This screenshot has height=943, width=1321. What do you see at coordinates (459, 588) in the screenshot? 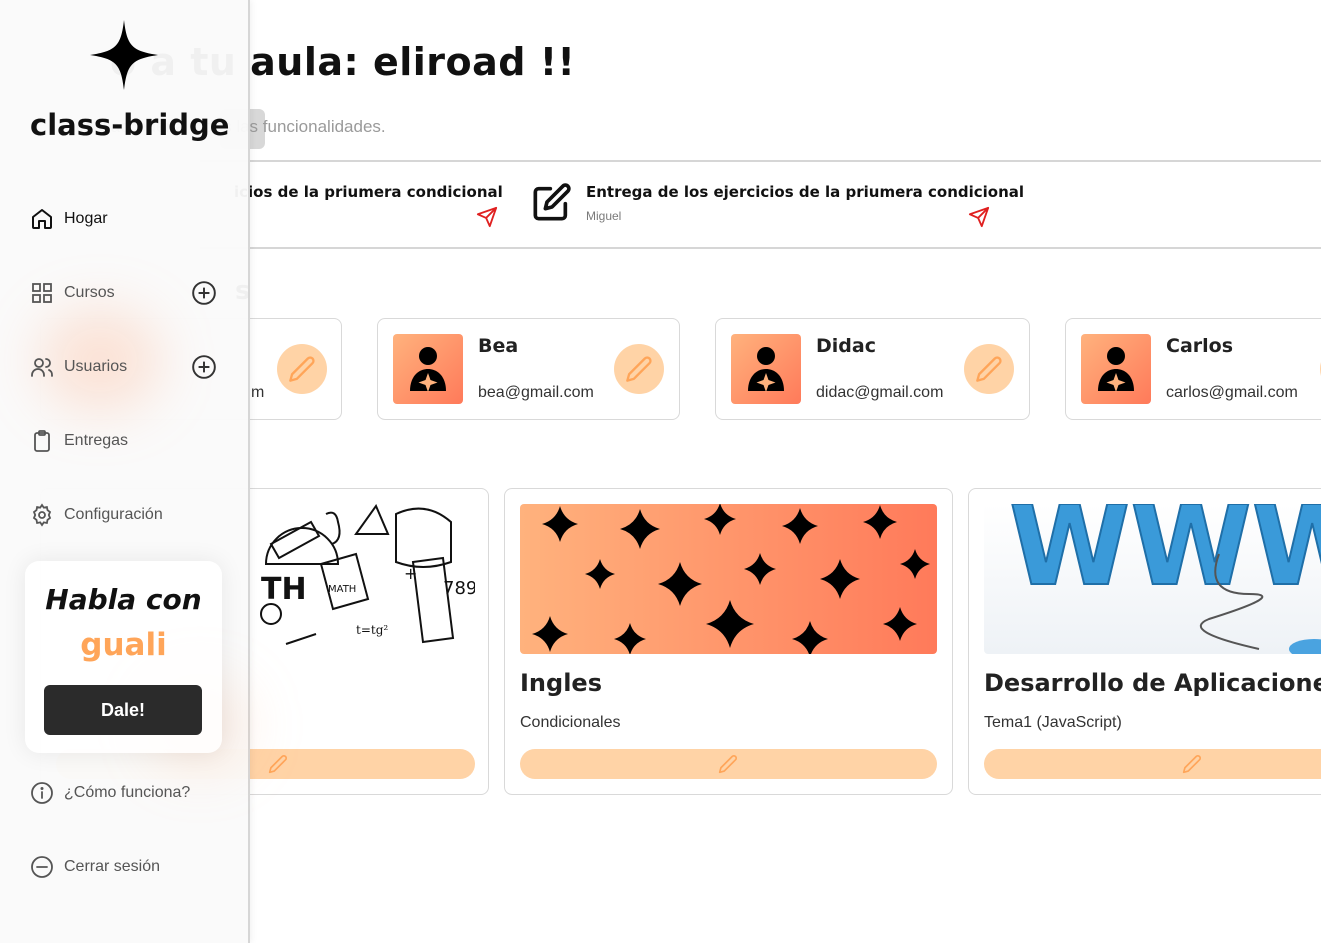
I see `svg-text: 789` at bounding box center [459, 588].